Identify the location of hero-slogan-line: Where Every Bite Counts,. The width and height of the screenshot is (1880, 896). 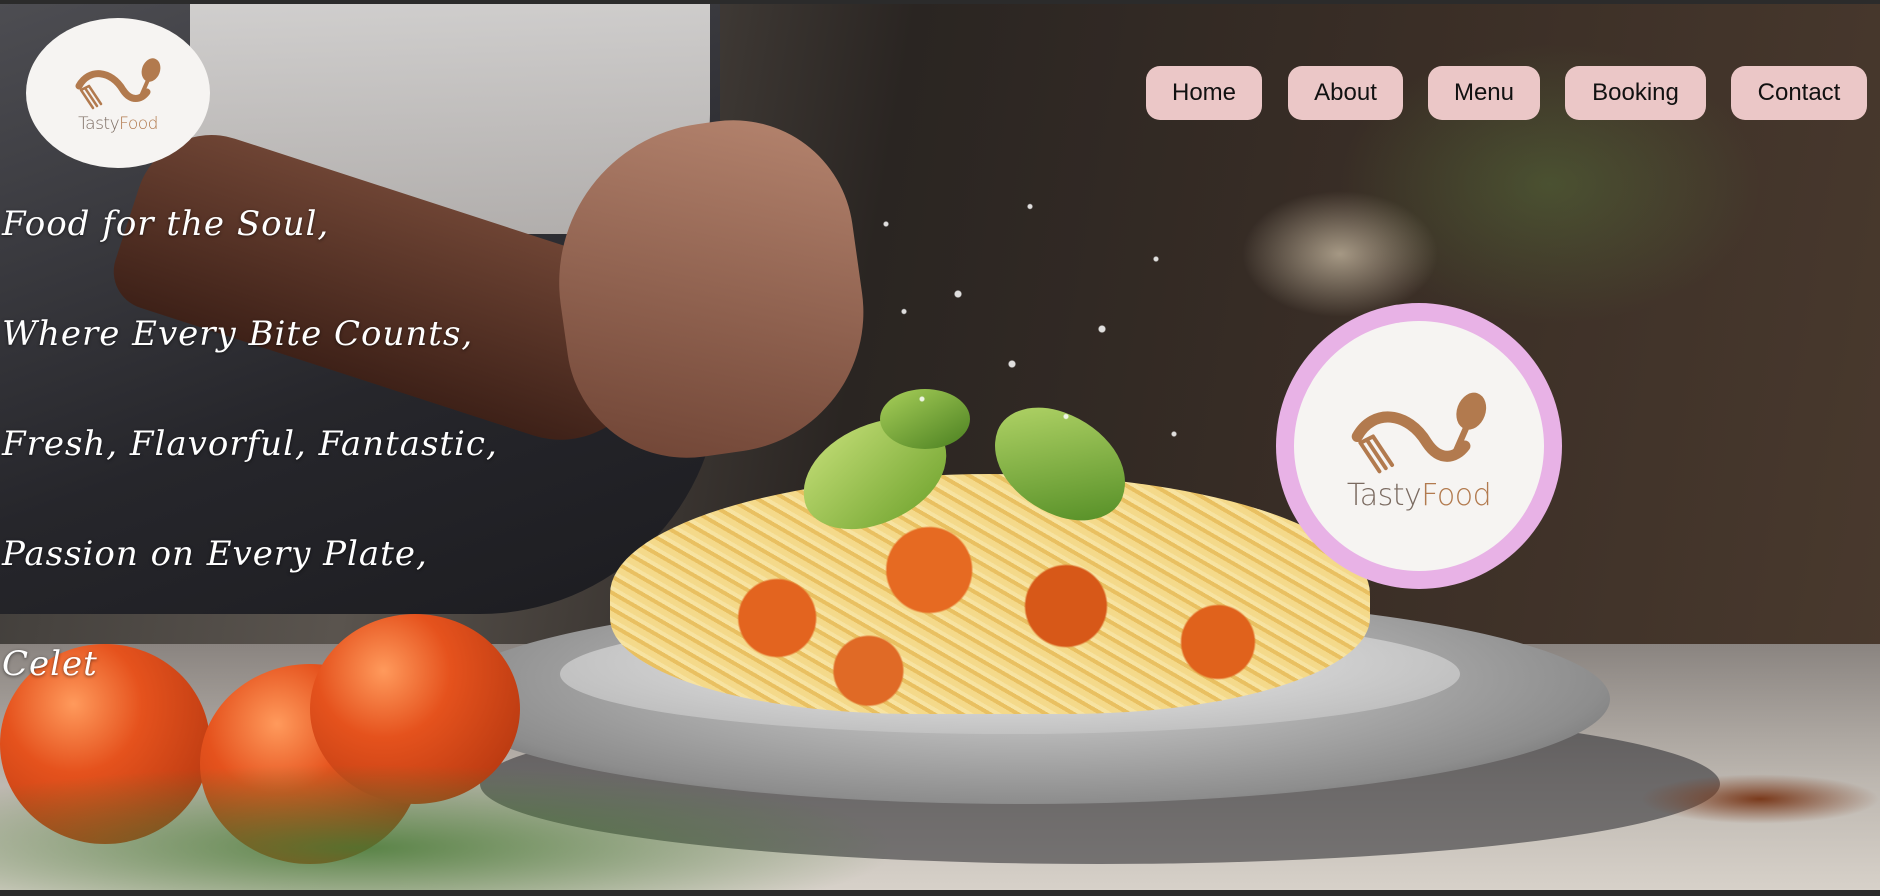
(238, 334).